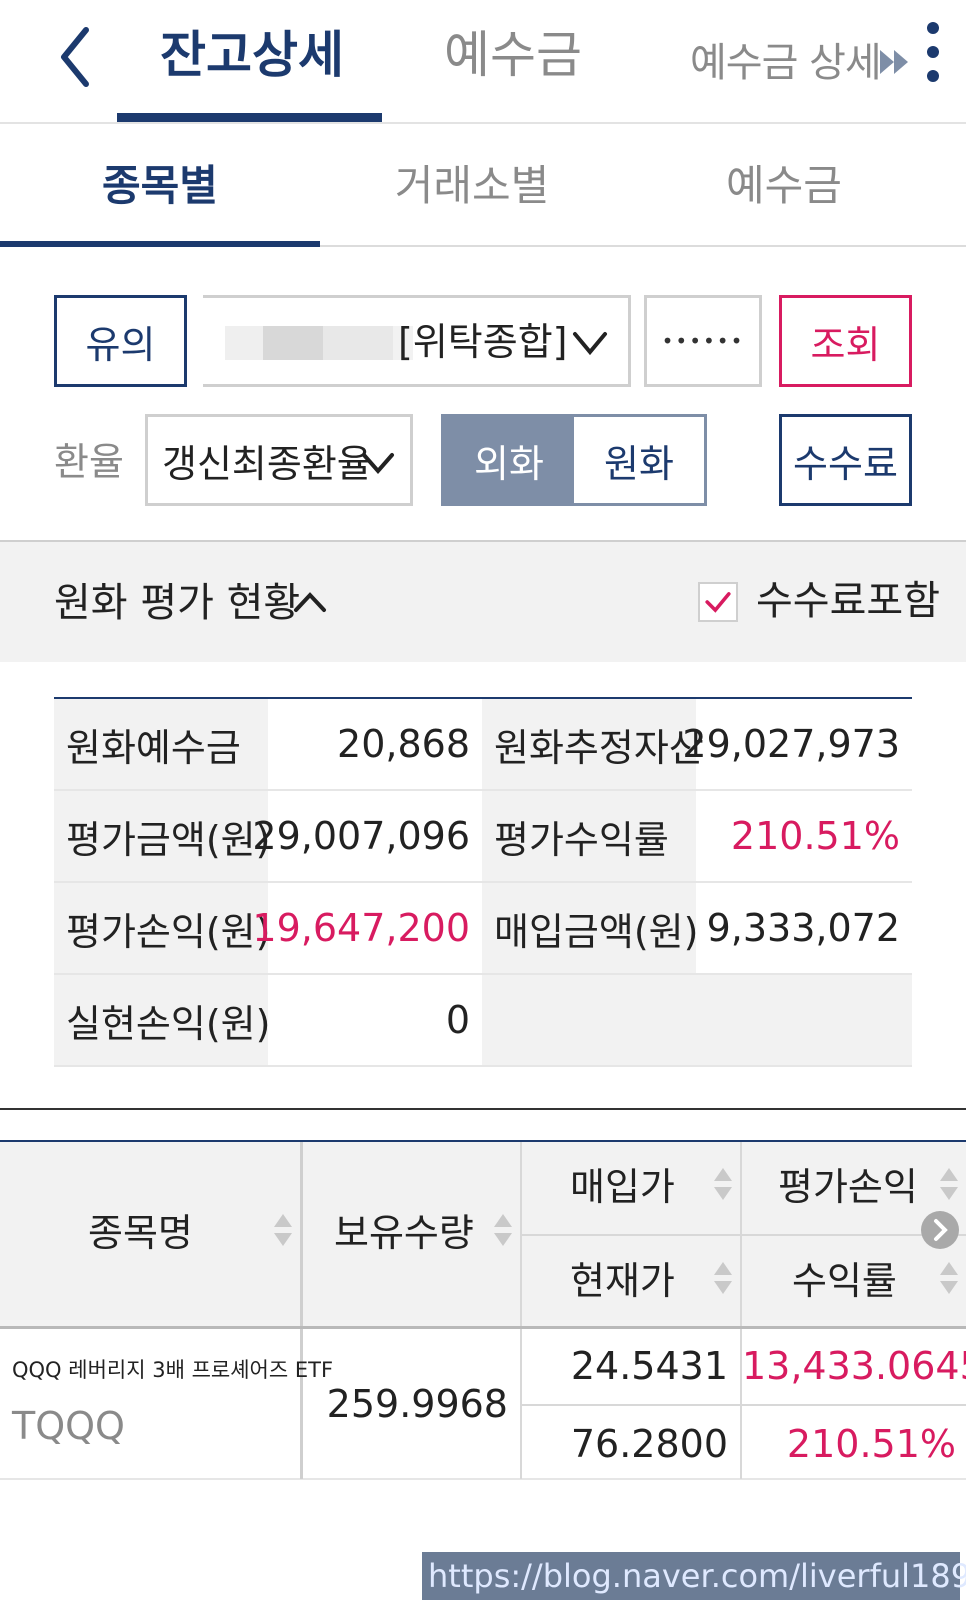 The height and width of the screenshot is (1608, 966). What do you see at coordinates (933, 52) in the screenshot?
I see `more-vertical-icon` at bounding box center [933, 52].